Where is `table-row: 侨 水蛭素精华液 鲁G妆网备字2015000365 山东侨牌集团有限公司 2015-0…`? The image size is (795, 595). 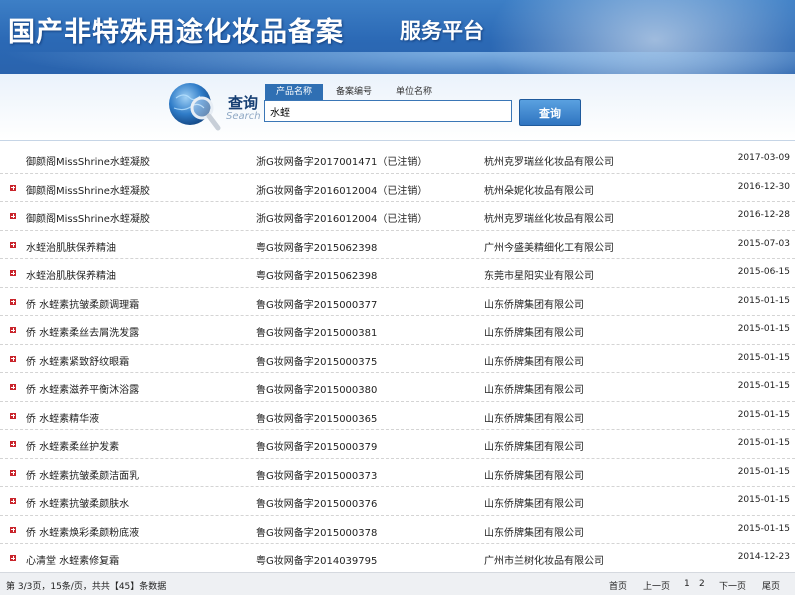 table-row: 侨 水蛭素精华液 鲁G妆网备字2015000365 山东侨牌集团有限公司 2015-0… is located at coordinates (397, 416).